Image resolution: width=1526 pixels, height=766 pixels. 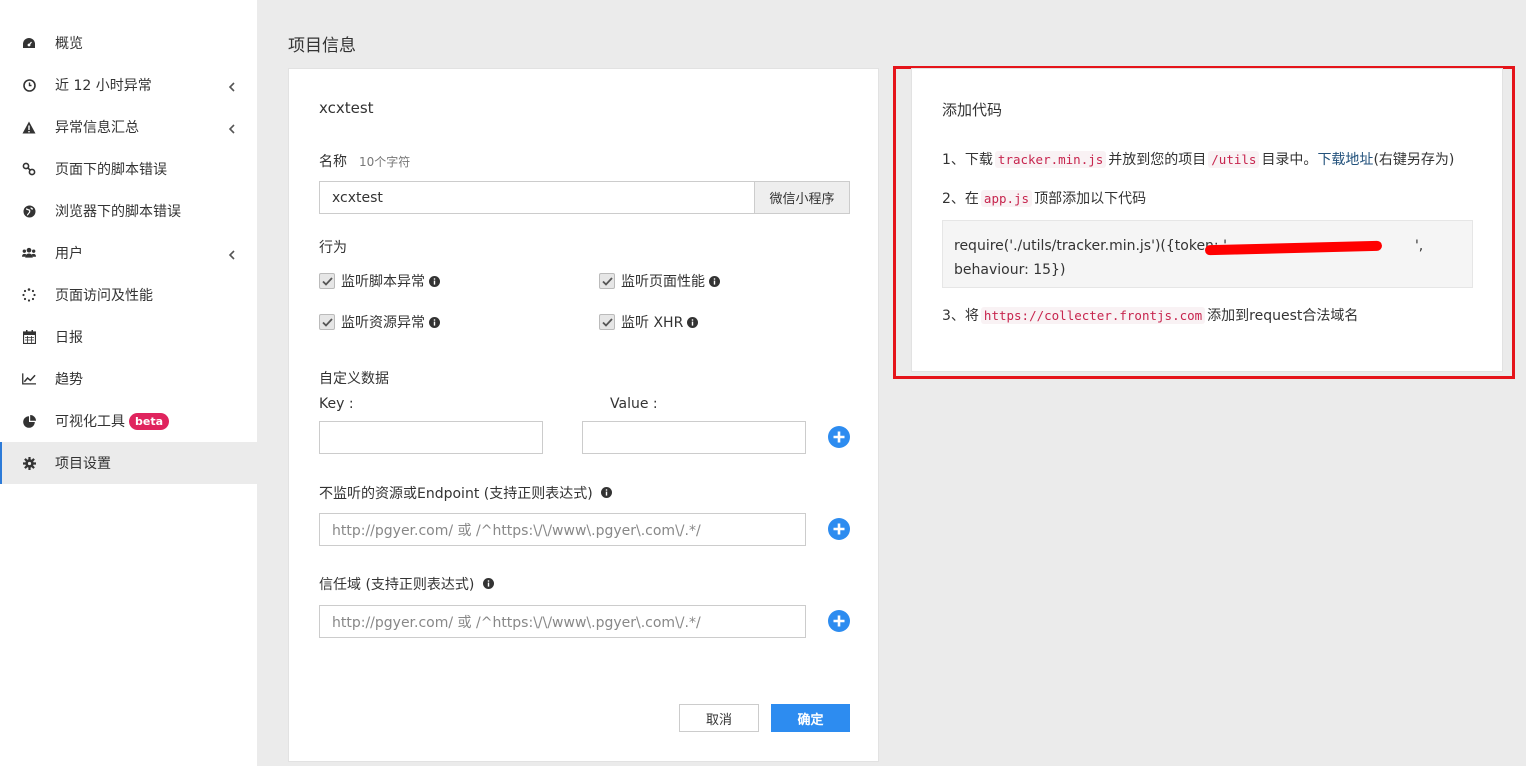 I want to click on step-3-suffix: 添加到request合法域名, so click(x=1283, y=316).